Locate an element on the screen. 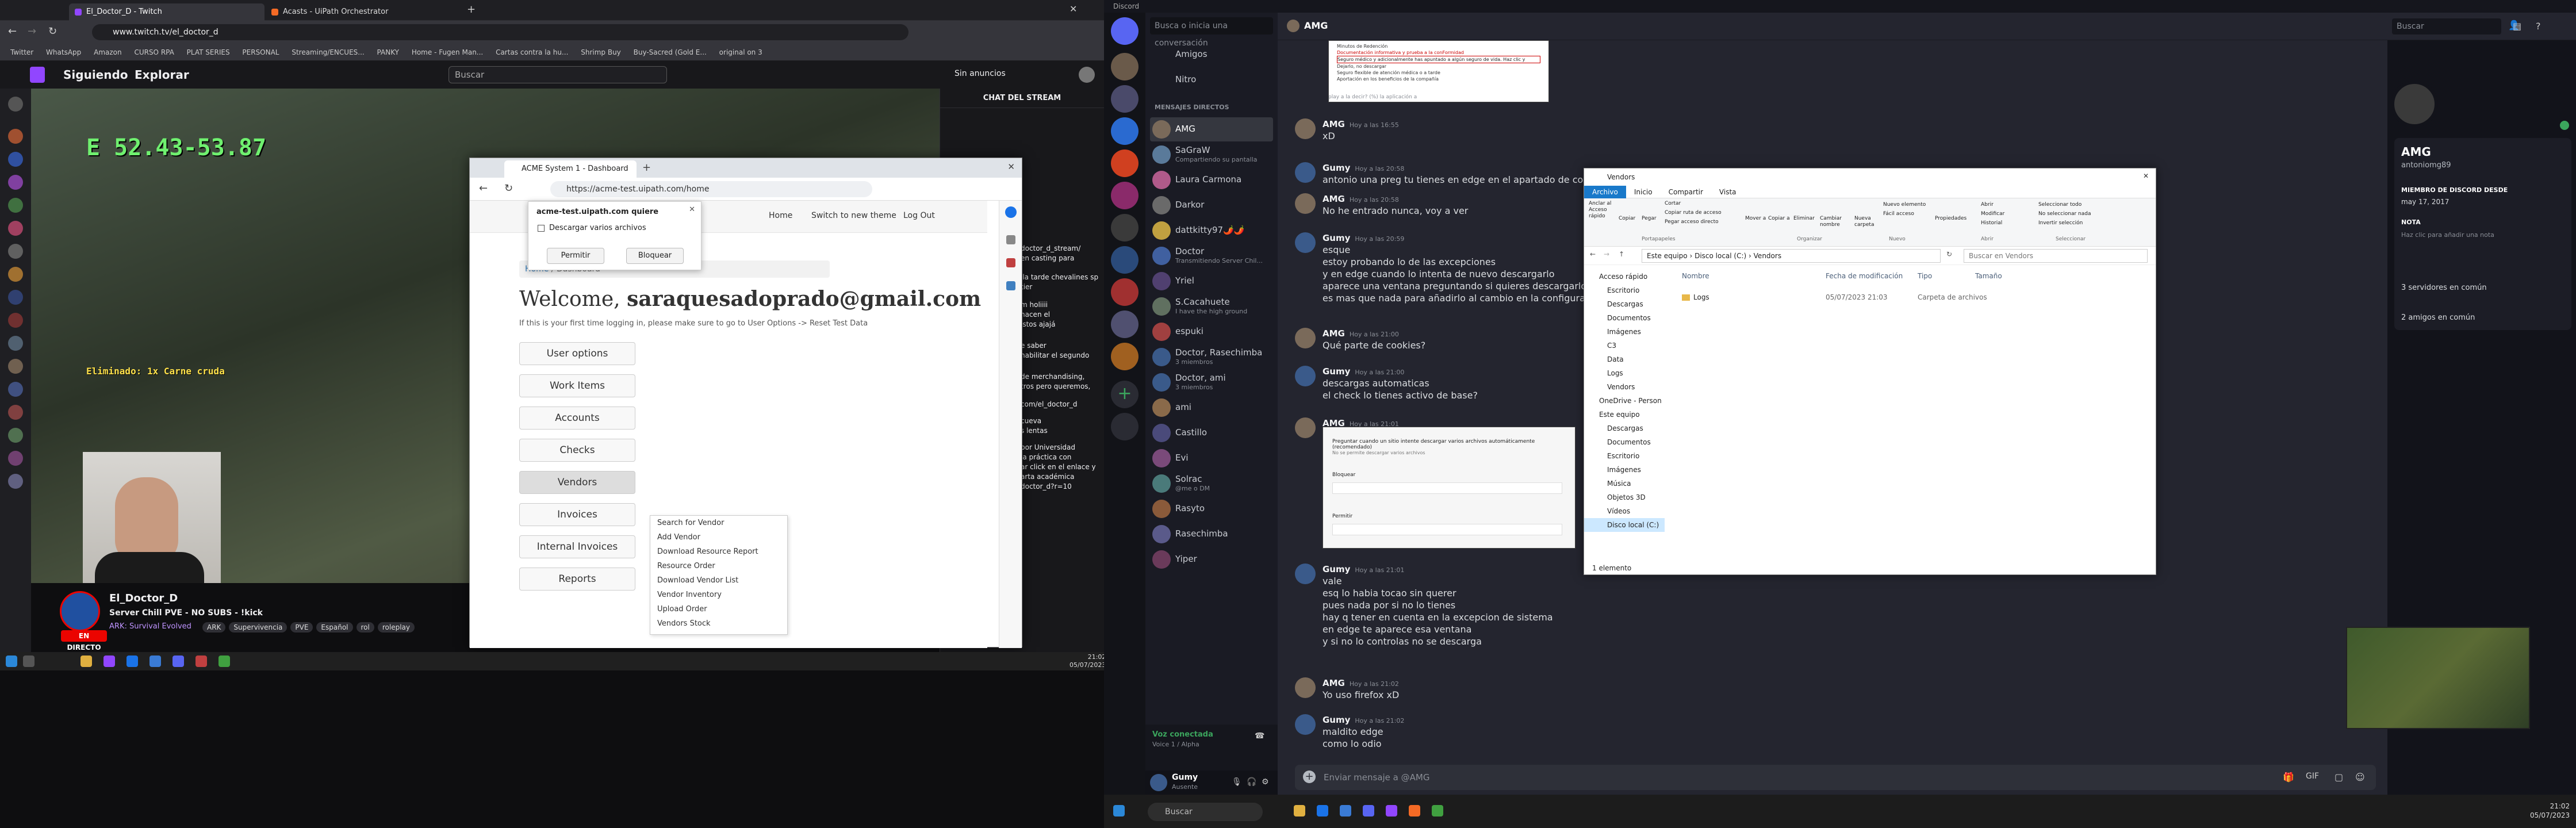 Image resolution: width=2576 pixels, height=828 pixels. tag: Español is located at coordinates (334, 627).